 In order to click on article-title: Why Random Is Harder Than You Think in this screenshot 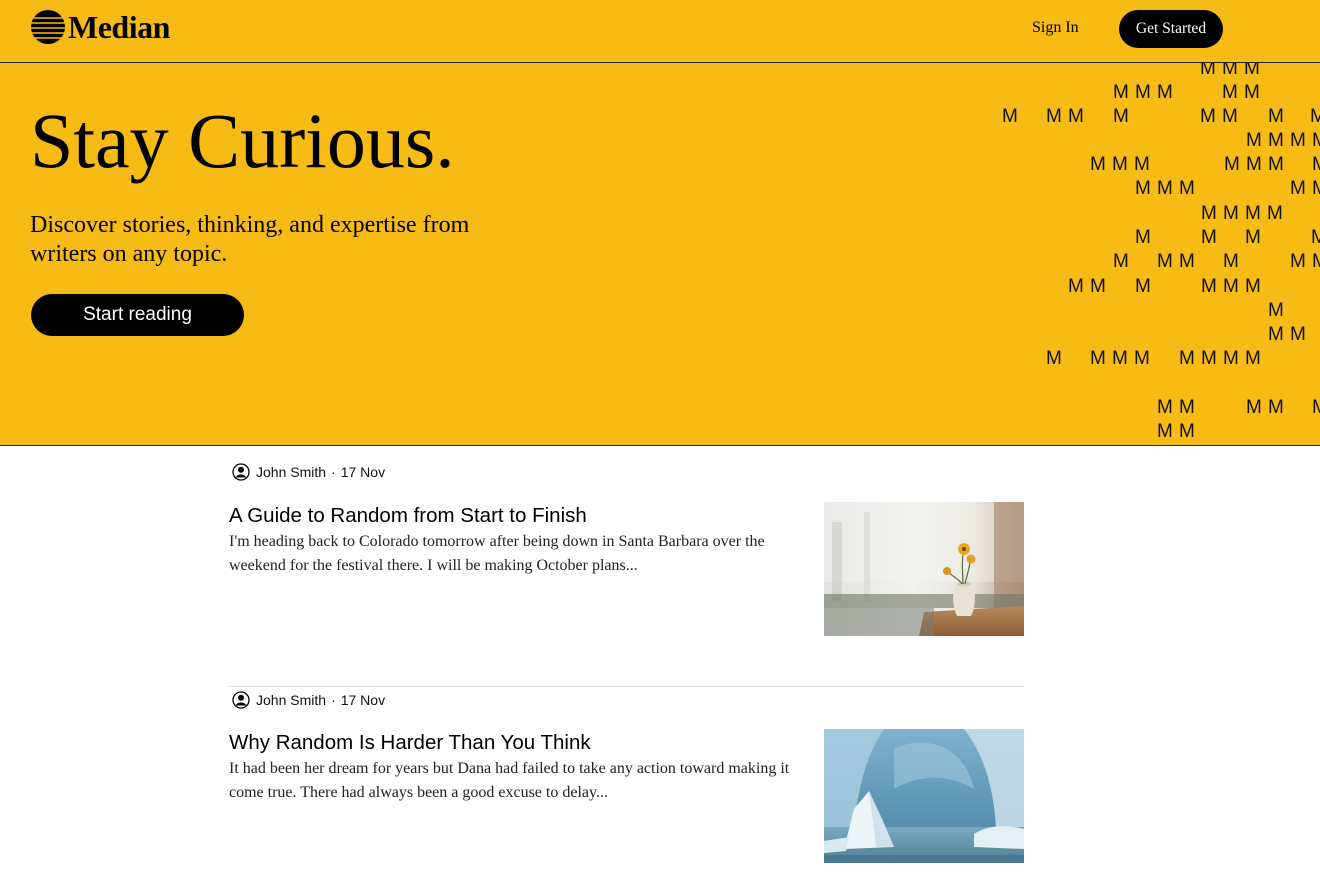, I will do `click(519, 743)`.